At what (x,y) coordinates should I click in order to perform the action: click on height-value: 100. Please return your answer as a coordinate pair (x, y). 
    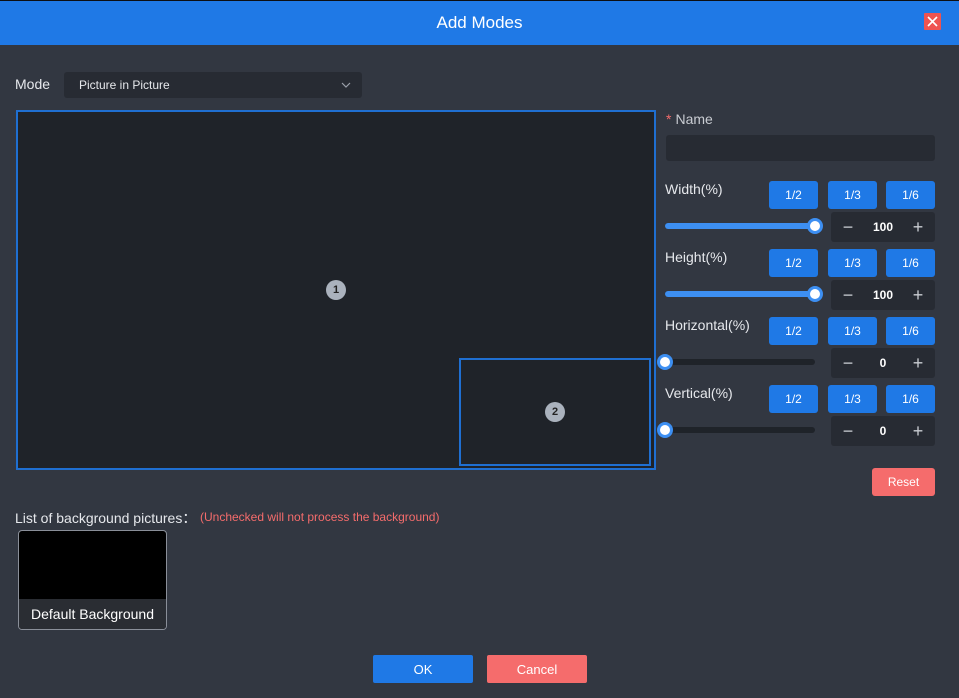
    Looking at the image, I should click on (883, 295).